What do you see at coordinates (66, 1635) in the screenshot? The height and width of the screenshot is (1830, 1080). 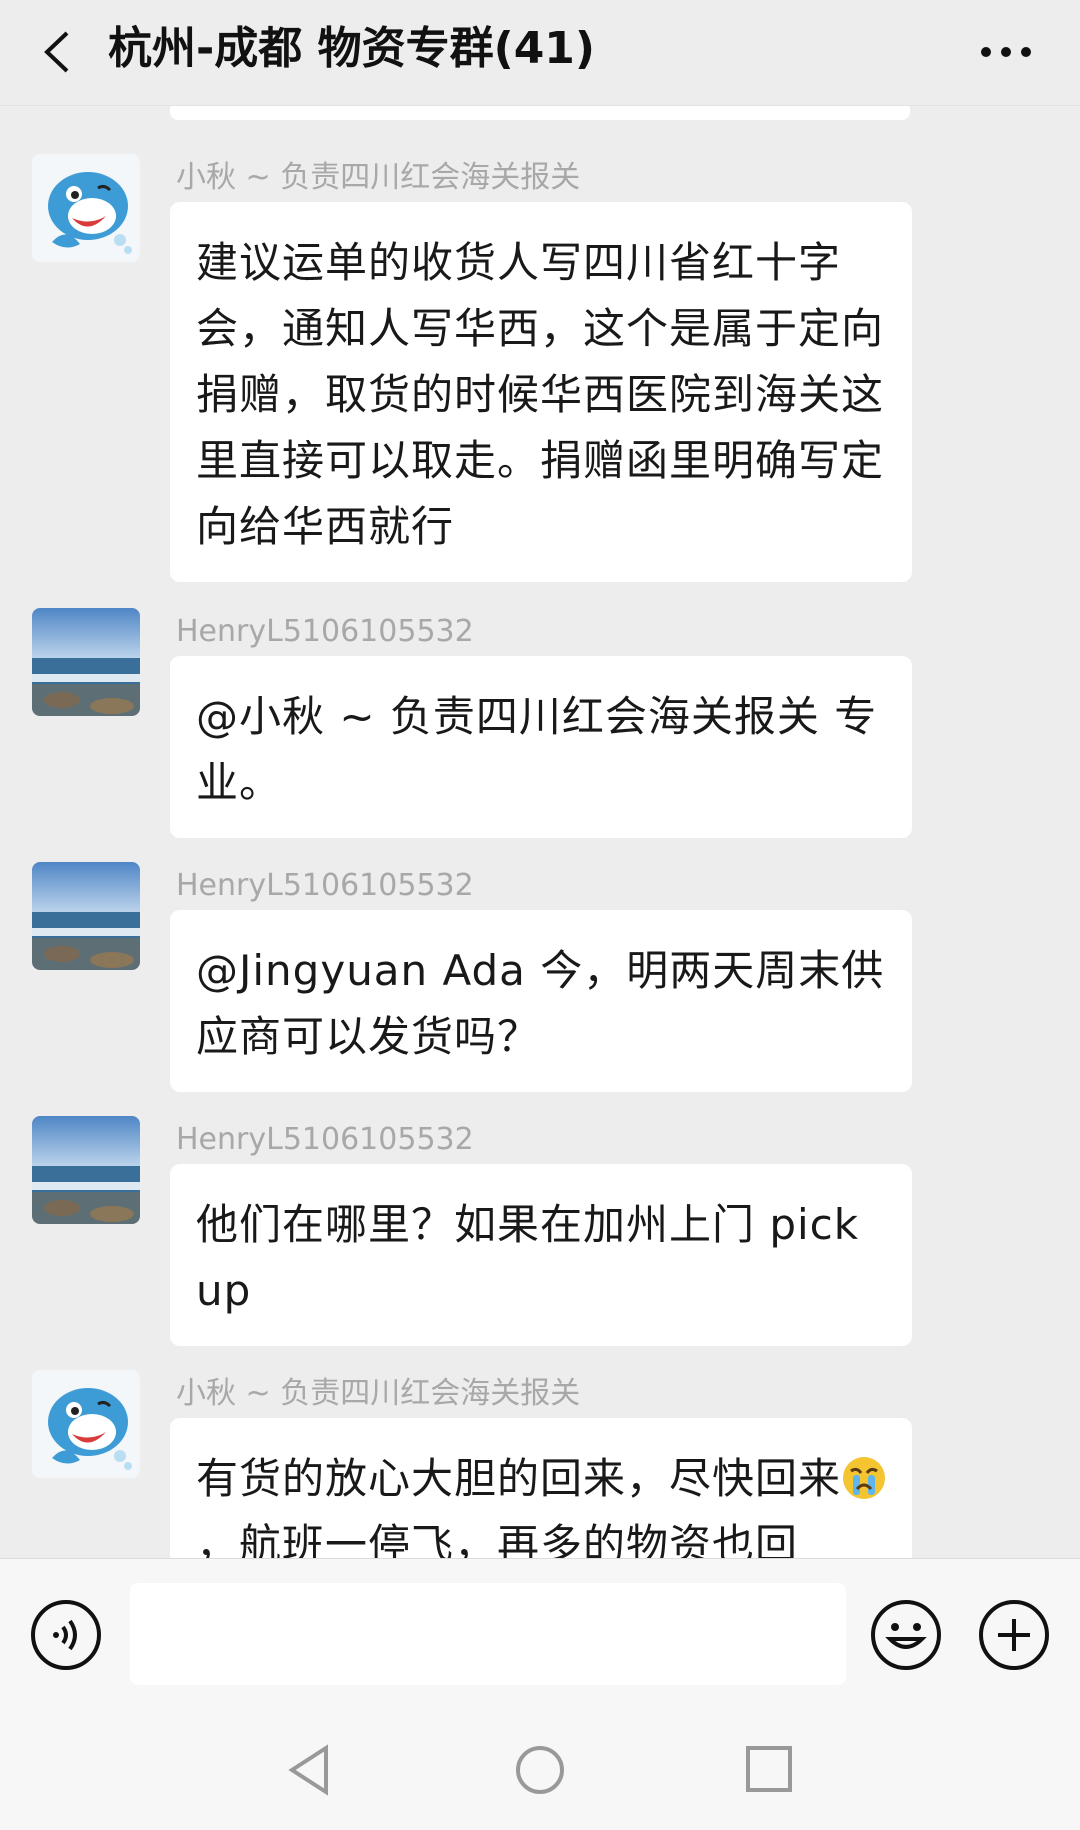 I see `voice-icon` at bounding box center [66, 1635].